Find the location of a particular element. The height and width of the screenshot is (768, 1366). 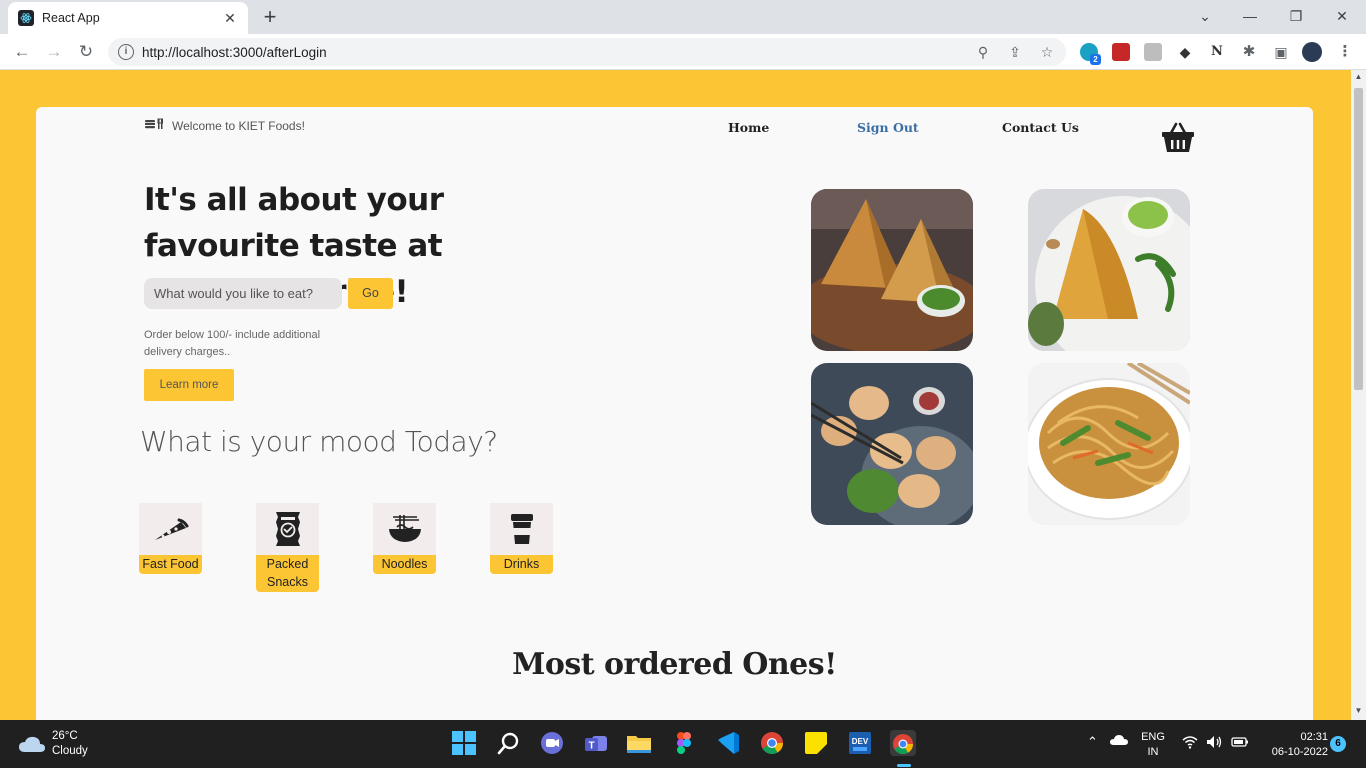

profile-avatar is located at coordinates (1312, 52).